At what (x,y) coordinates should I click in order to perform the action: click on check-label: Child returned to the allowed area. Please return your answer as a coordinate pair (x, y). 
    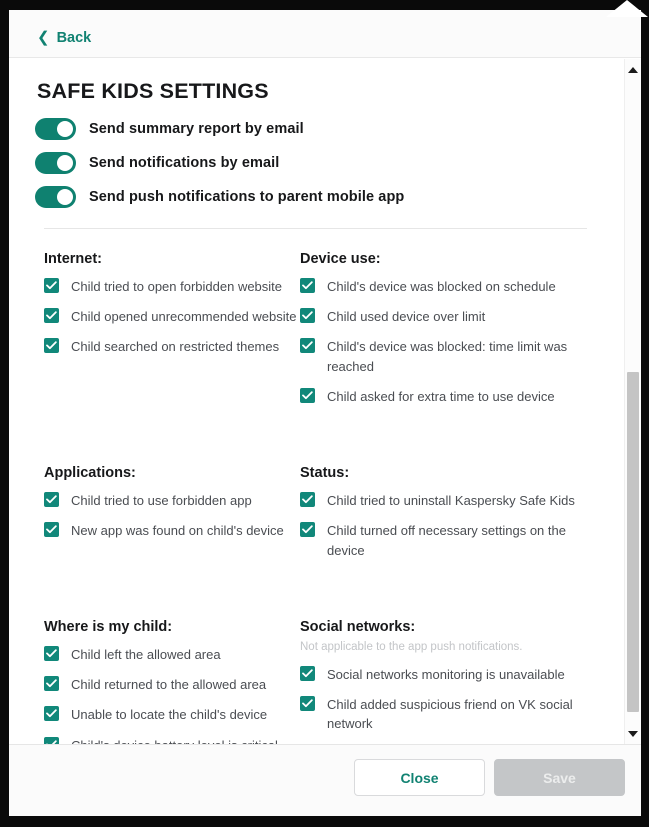
    Looking at the image, I should click on (169, 685).